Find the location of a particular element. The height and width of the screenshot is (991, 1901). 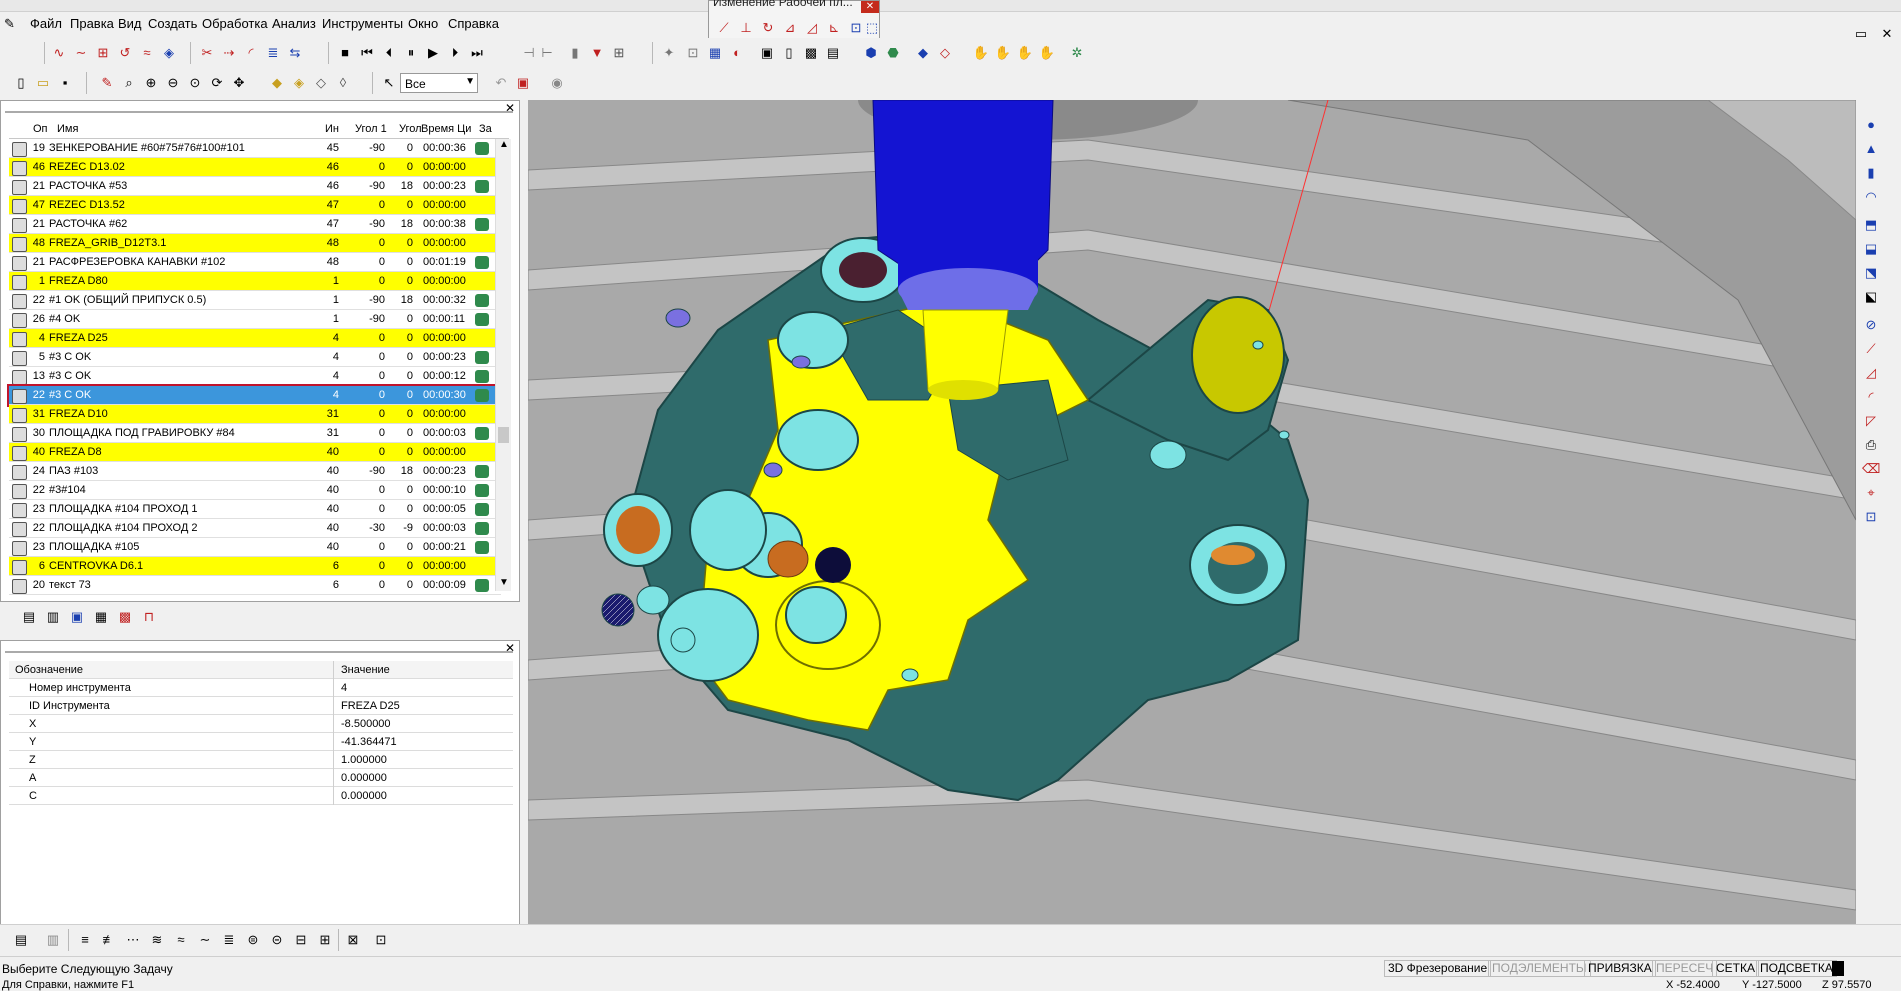

operations-scrollbar: ▲ ▼ is located at coordinates (503, 365).